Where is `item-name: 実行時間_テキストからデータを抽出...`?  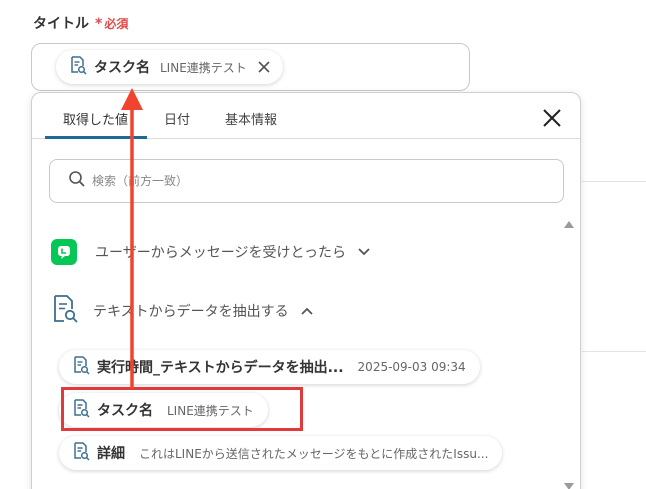
item-name: 実行時間_テキストからデータを抽出... is located at coordinates (220, 368).